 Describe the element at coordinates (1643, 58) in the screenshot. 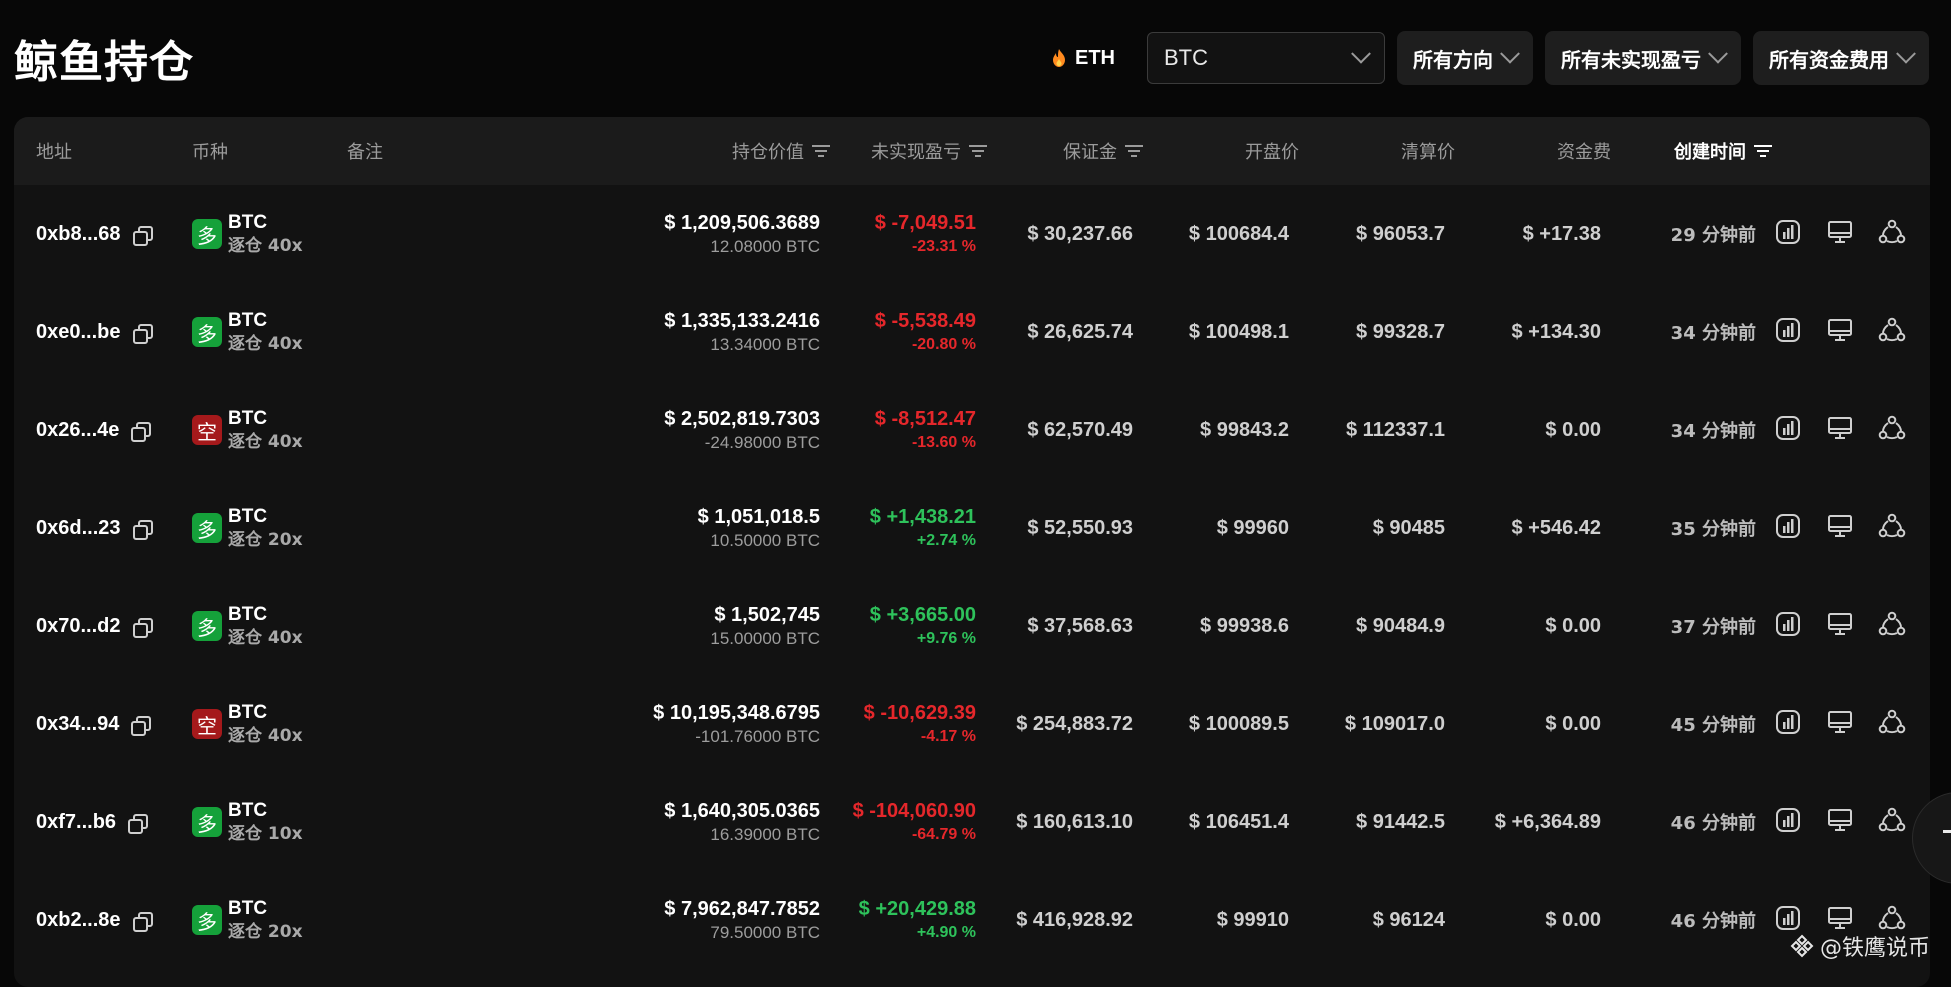

I see `pnl-filter: 所有未实现盈亏` at that location.